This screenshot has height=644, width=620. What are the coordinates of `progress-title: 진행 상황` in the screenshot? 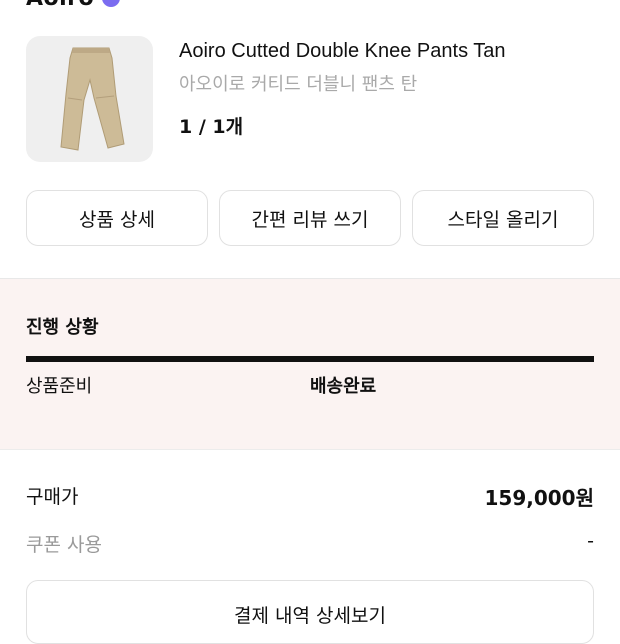 It's located at (62, 327).